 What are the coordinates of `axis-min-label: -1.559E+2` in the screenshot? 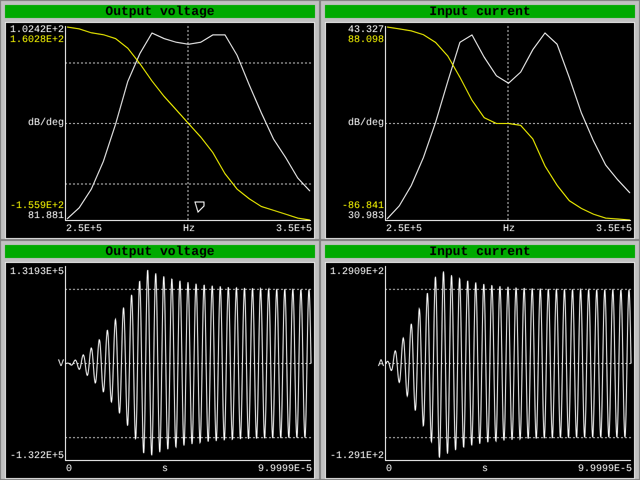 It's located at (37, 207).